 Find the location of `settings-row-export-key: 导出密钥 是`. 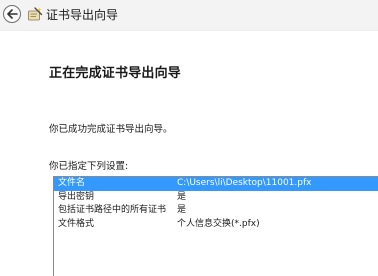

settings-row-export-key: 导出密钥 是 is located at coordinates (216, 198).